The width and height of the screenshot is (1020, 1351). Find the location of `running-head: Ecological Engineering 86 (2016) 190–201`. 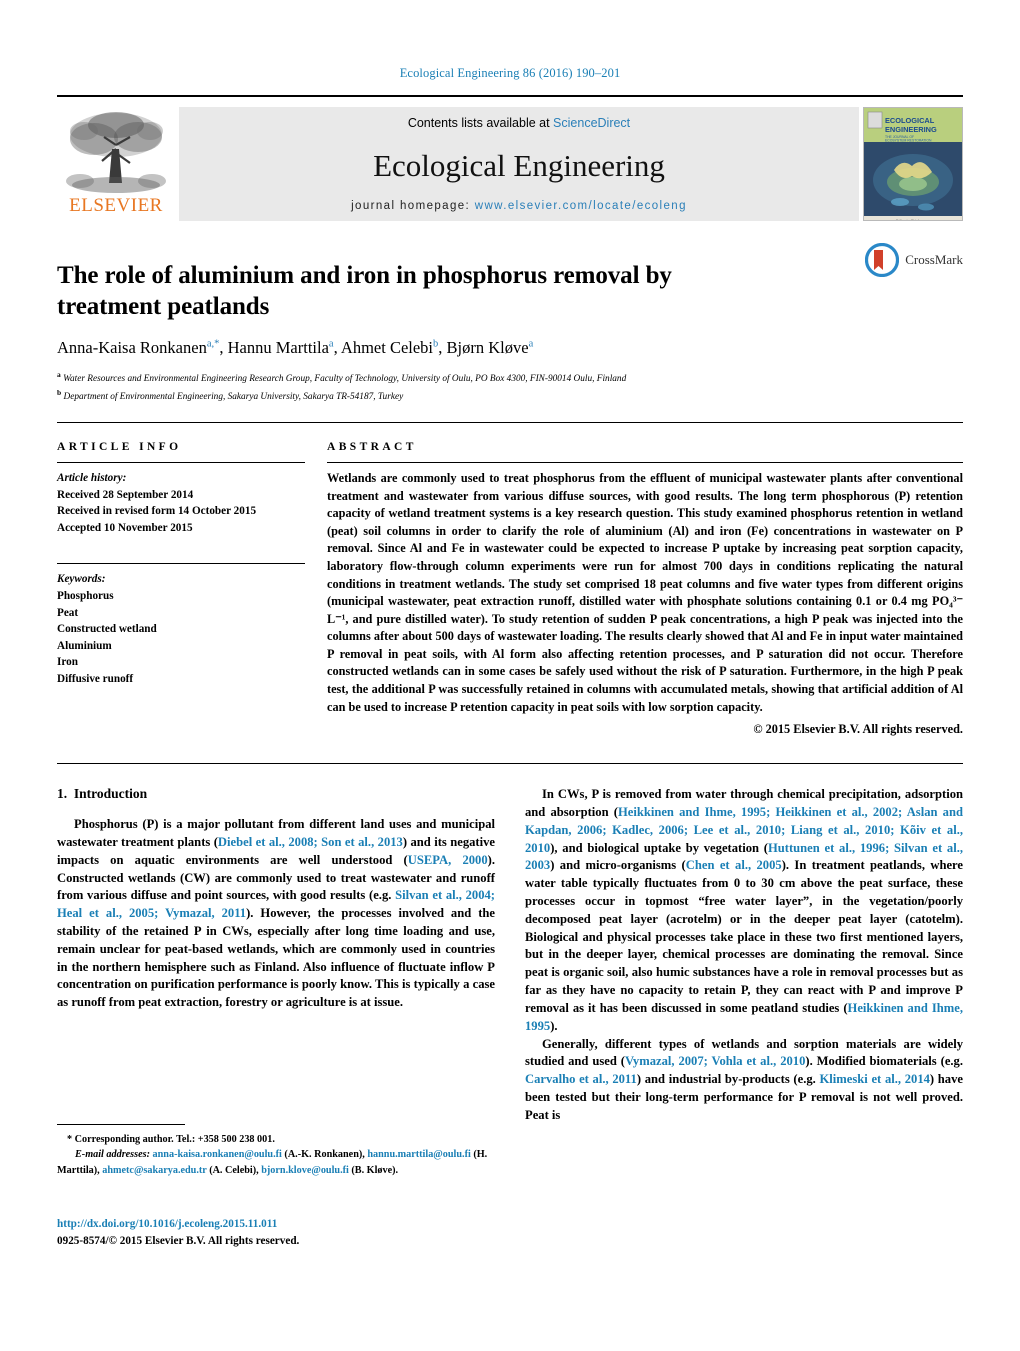

running-head: Ecological Engineering 86 (2016) 190–201 is located at coordinates (510, 73).